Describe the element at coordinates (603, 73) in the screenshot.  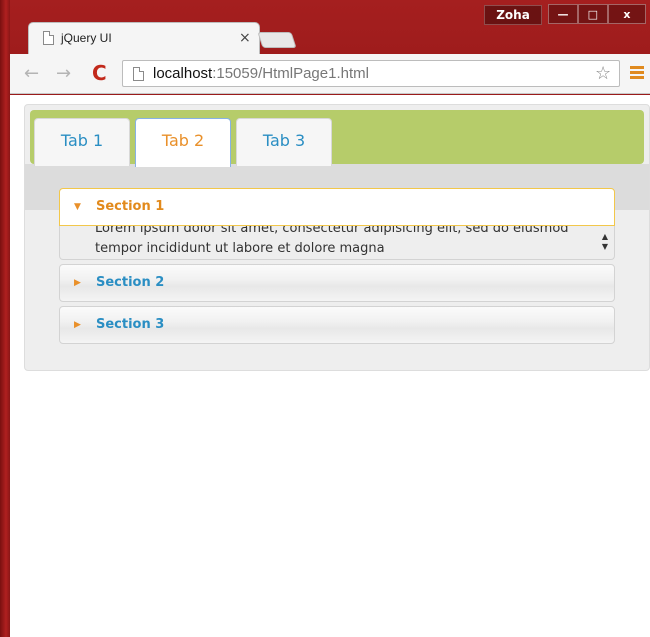
I see `bookmark-star-icon: ☆` at that location.